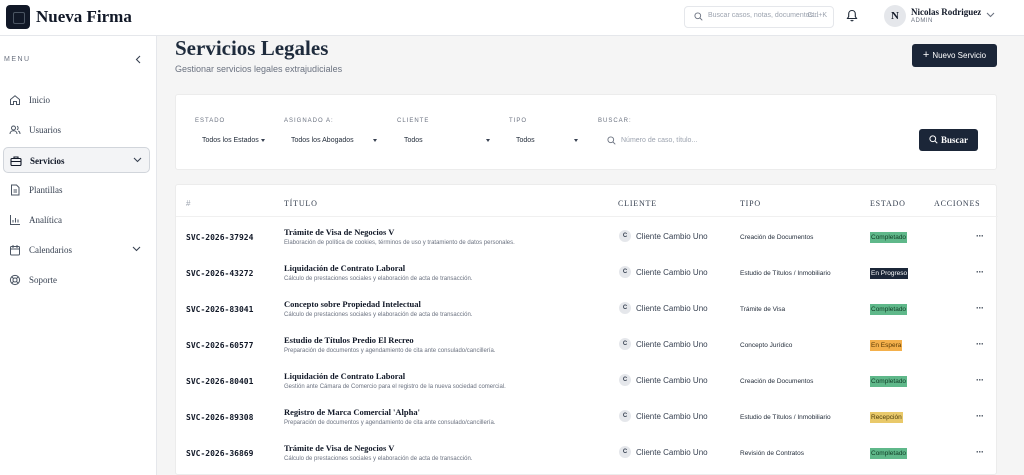 The width and height of the screenshot is (1024, 475). I want to click on filter-cliente-label: CLIENTE, so click(413, 121).